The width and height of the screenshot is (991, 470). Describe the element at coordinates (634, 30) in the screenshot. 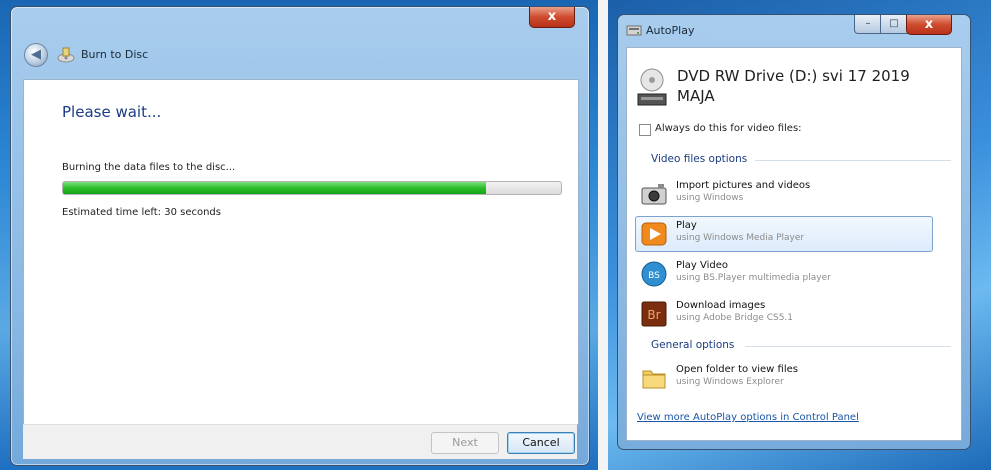

I see `autoplay-icon` at that location.